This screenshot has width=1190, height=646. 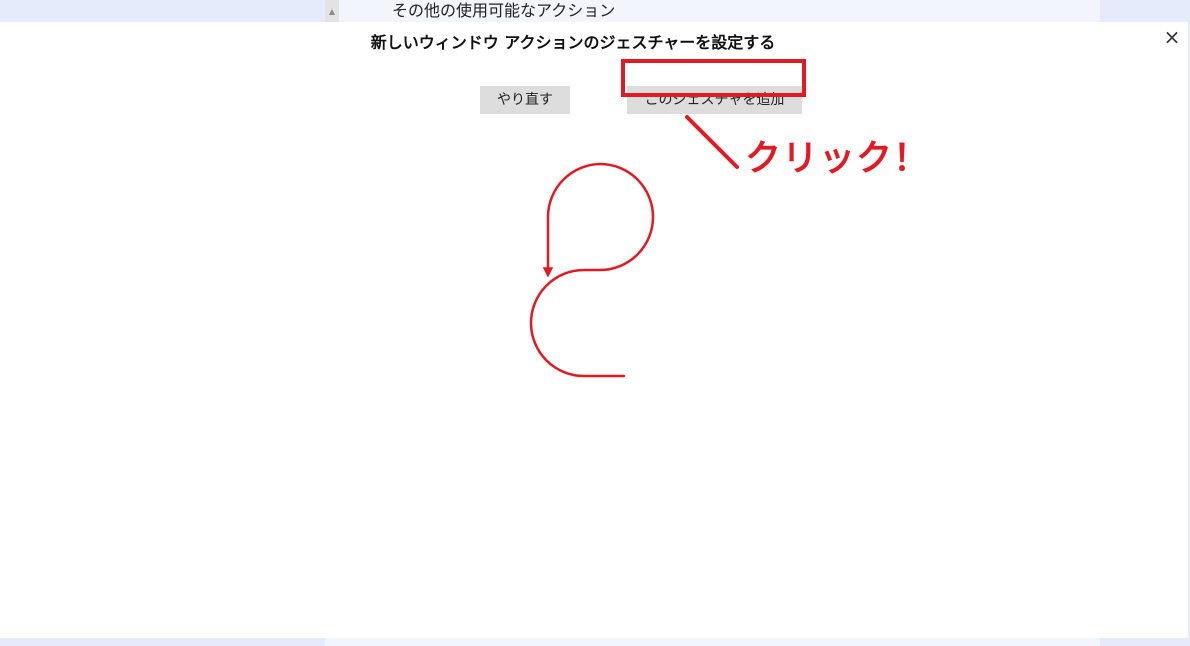 What do you see at coordinates (592, 270) in the screenshot?
I see `gesture-stroke-icon` at bounding box center [592, 270].